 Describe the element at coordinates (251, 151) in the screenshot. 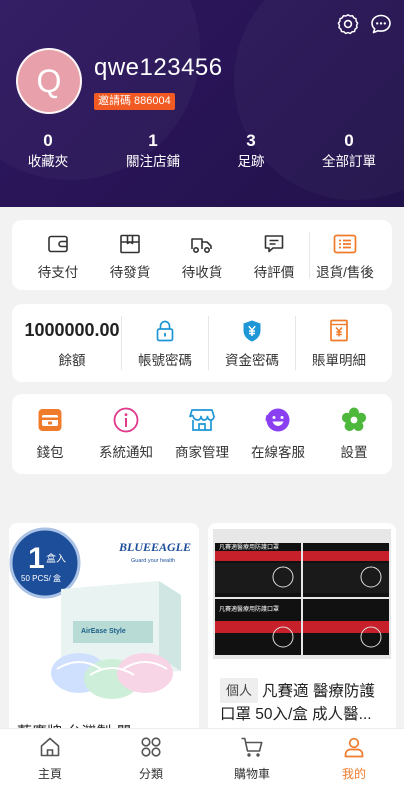

I see `stat-footprints: 3 足跡` at that location.